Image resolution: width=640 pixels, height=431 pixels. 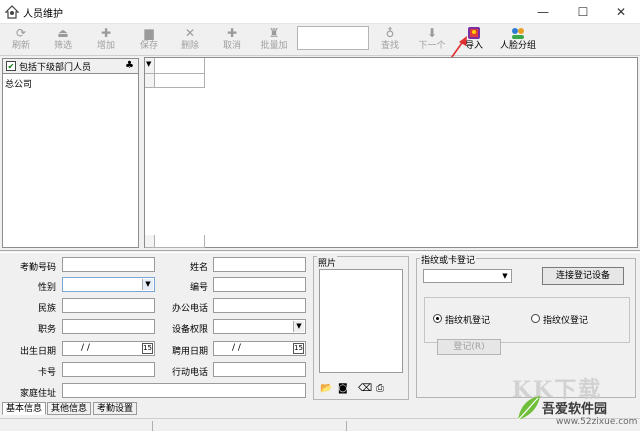 What do you see at coordinates (105, 46) in the screenshot?
I see `add-label: 增加` at bounding box center [105, 46].